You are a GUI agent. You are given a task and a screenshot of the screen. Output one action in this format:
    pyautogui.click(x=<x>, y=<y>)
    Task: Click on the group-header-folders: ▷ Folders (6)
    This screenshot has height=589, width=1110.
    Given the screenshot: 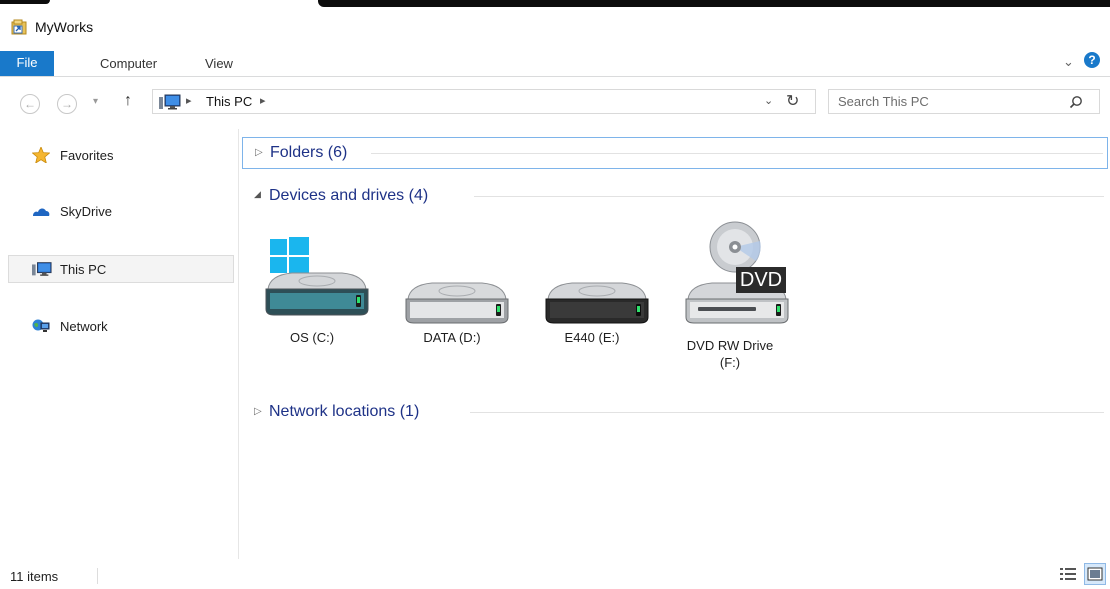 What is the action you would take?
    pyautogui.click(x=675, y=153)
    